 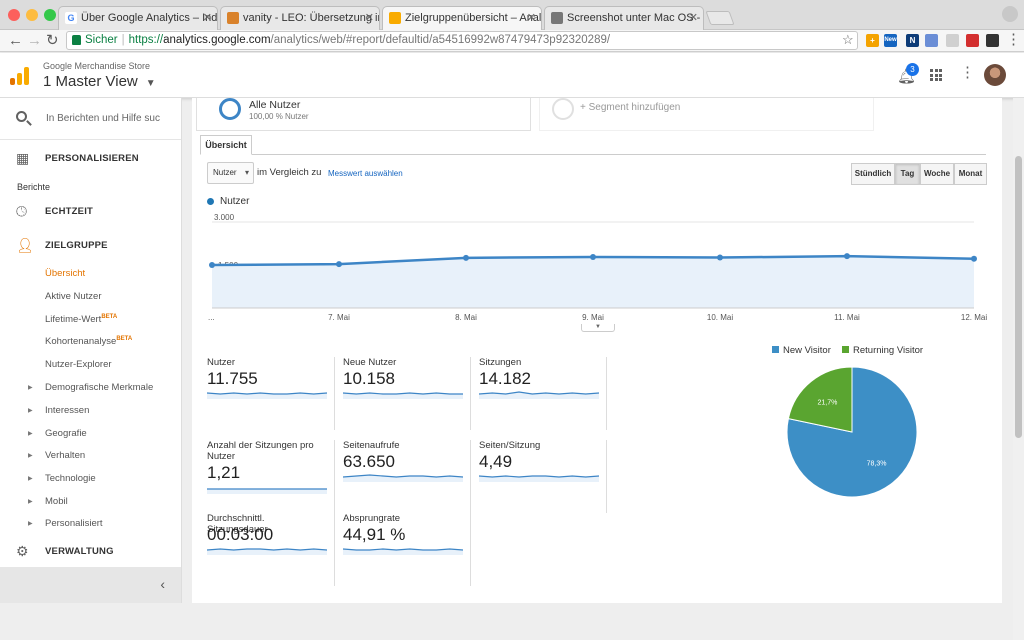 What do you see at coordinates (598, 328) in the screenshot?
I see `chart-resize-handle: ▼` at bounding box center [598, 328].